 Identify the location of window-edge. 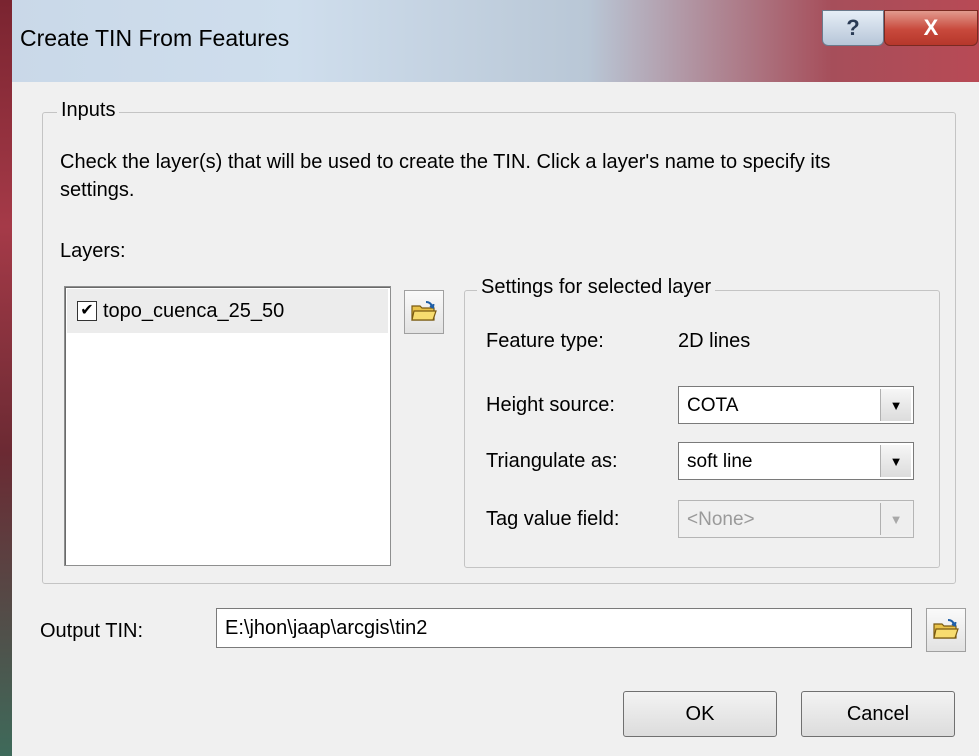
(6, 378).